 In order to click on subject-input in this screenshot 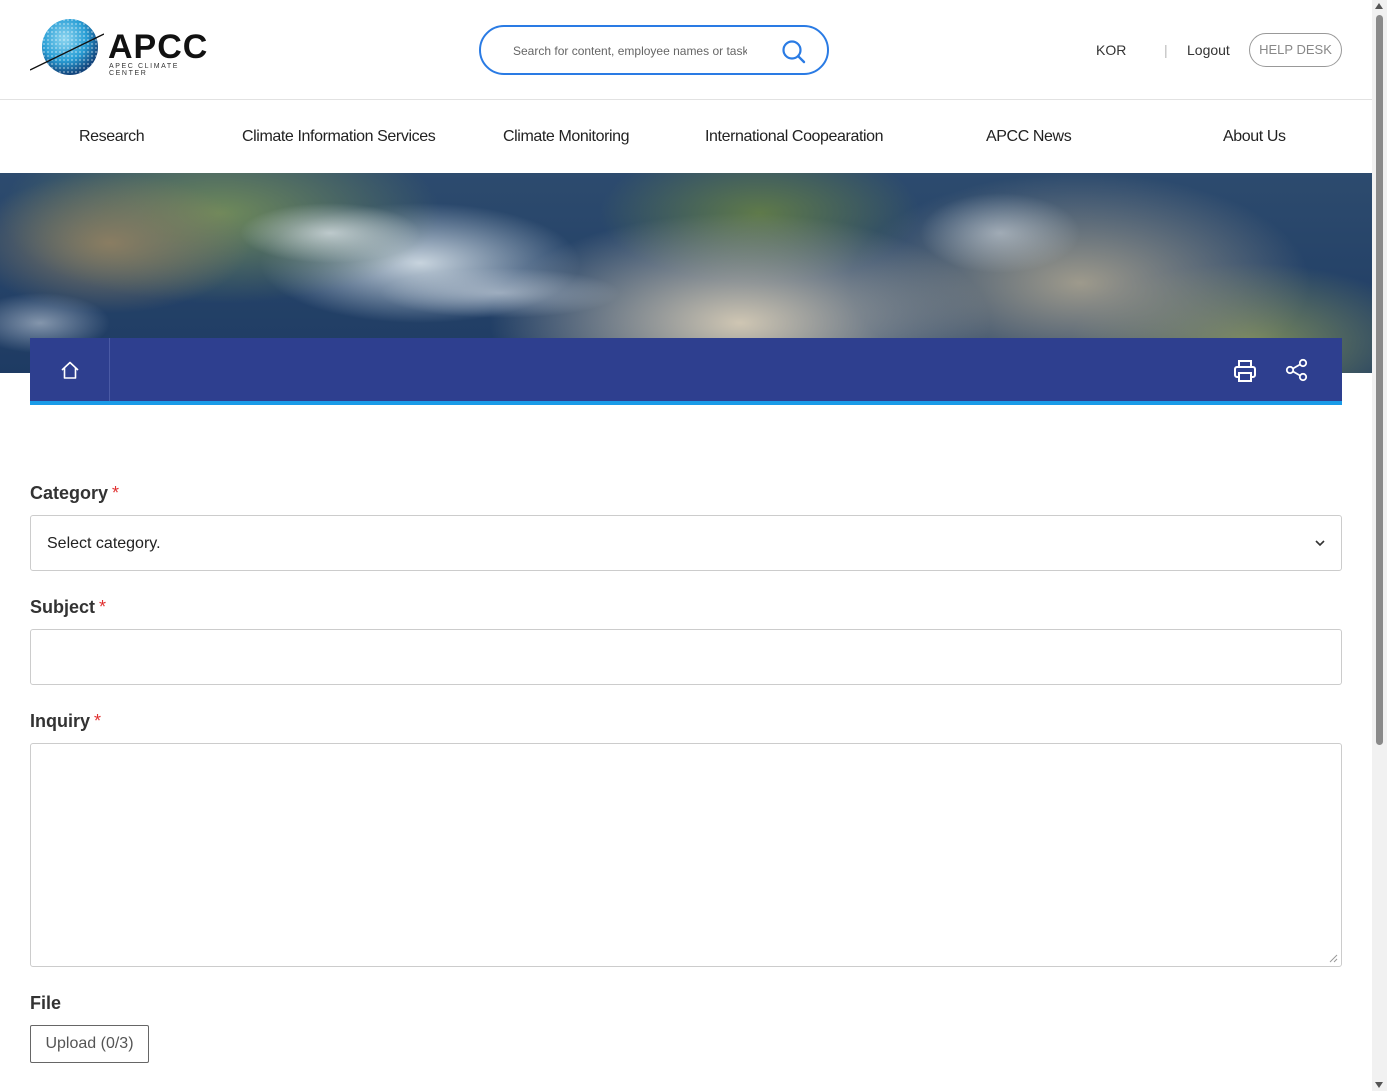, I will do `click(686, 657)`.